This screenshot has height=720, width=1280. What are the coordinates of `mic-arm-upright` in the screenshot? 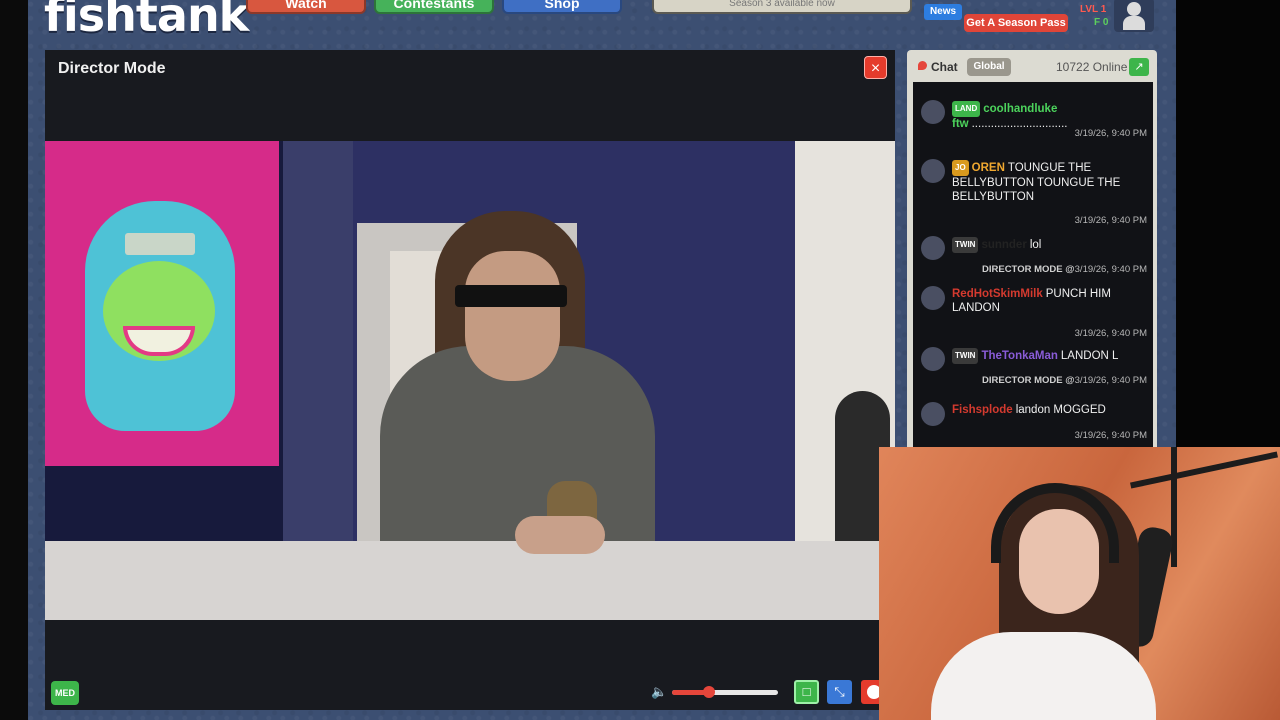 It's located at (1174, 507).